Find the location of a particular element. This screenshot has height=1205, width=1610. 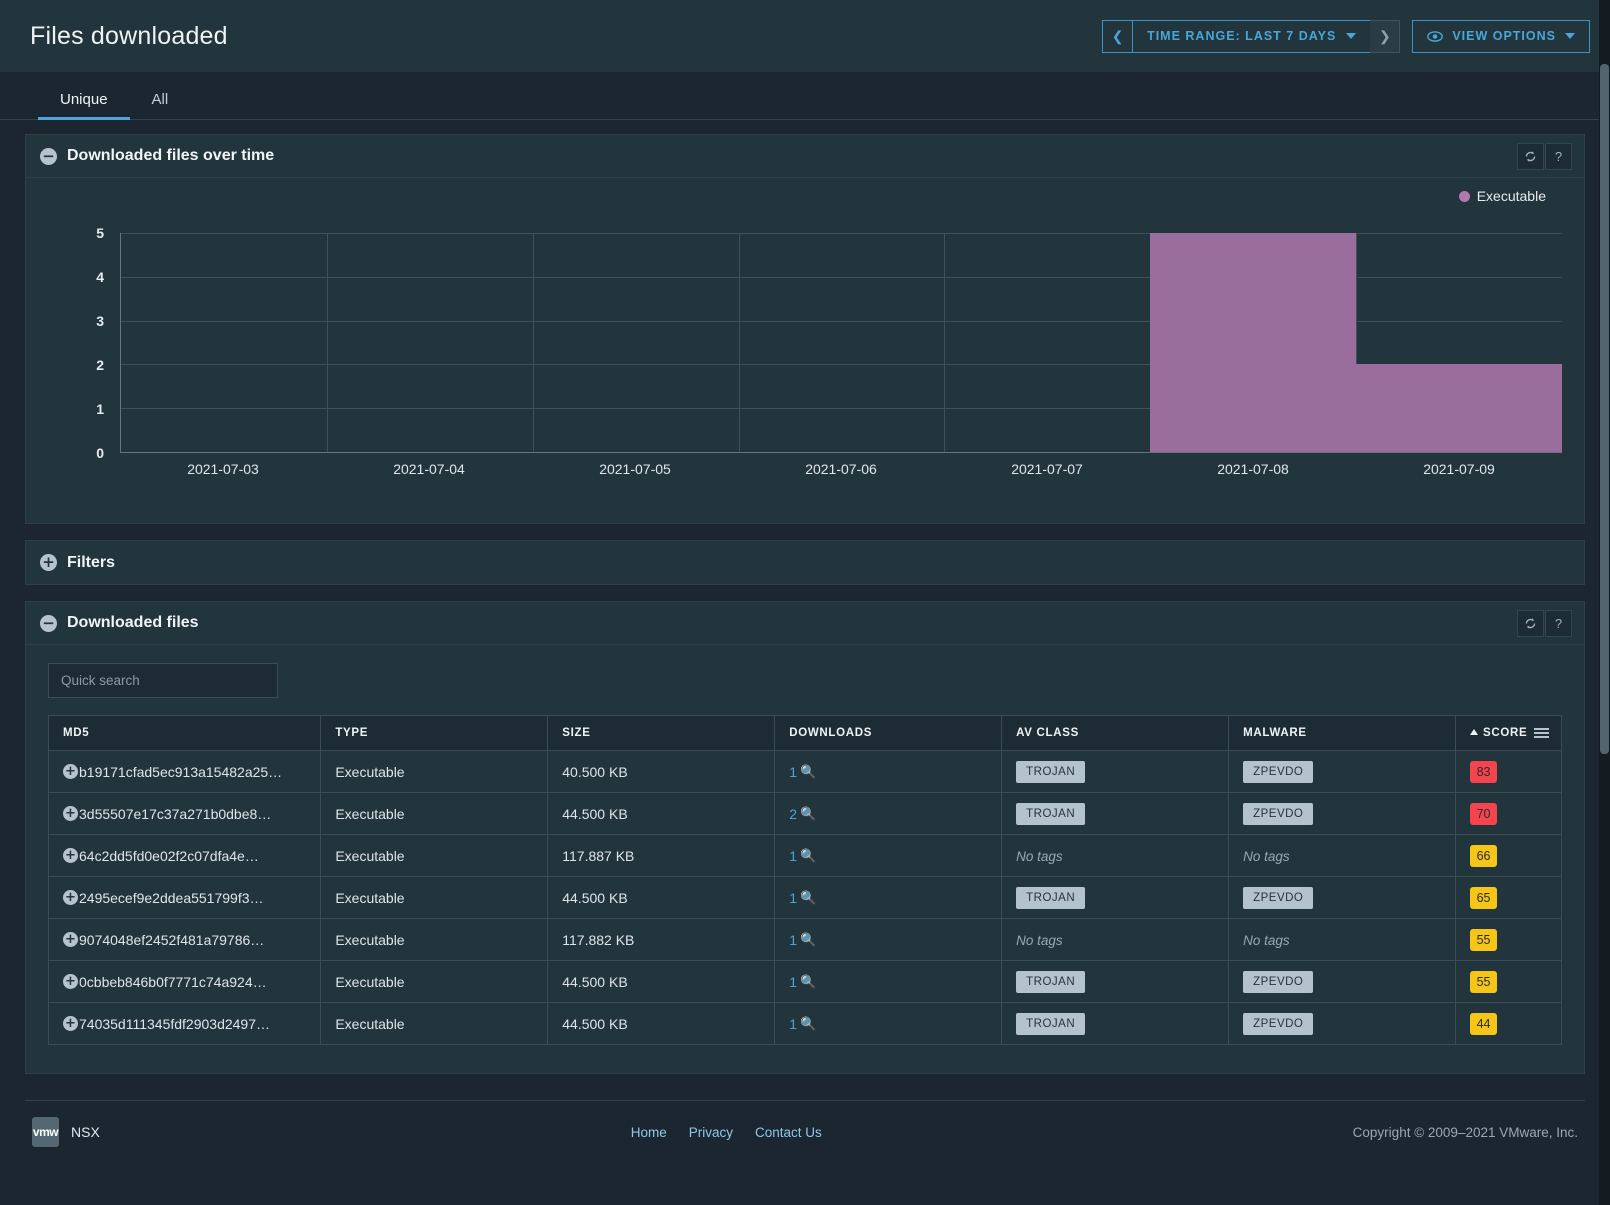

footer-link-home: Home is located at coordinates (649, 1132).